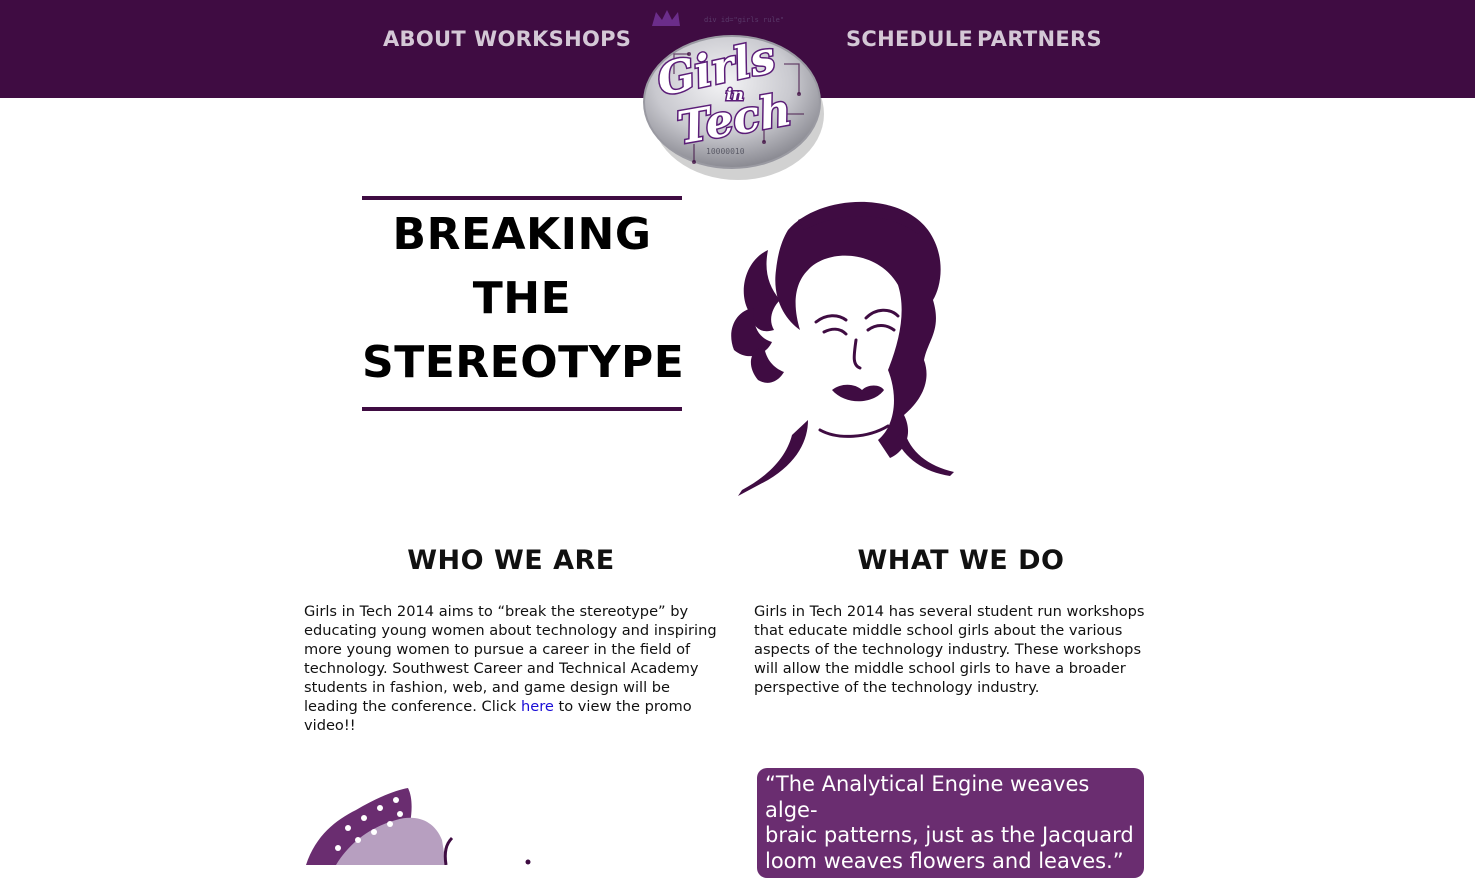  What do you see at coordinates (744, 20) in the screenshot?
I see `logo-code-text: div id="girls rule"` at bounding box center [744, 20].